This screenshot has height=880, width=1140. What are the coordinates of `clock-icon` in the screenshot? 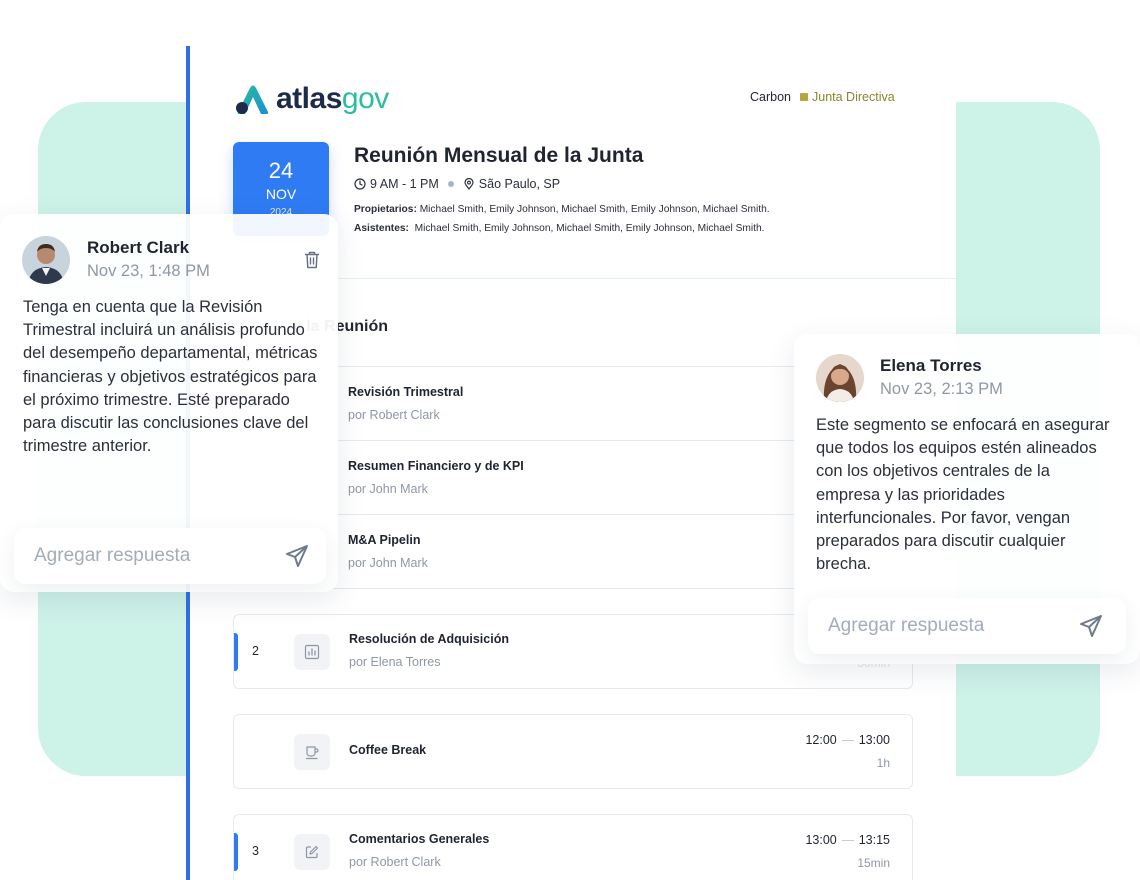 It's located at (360, 184).